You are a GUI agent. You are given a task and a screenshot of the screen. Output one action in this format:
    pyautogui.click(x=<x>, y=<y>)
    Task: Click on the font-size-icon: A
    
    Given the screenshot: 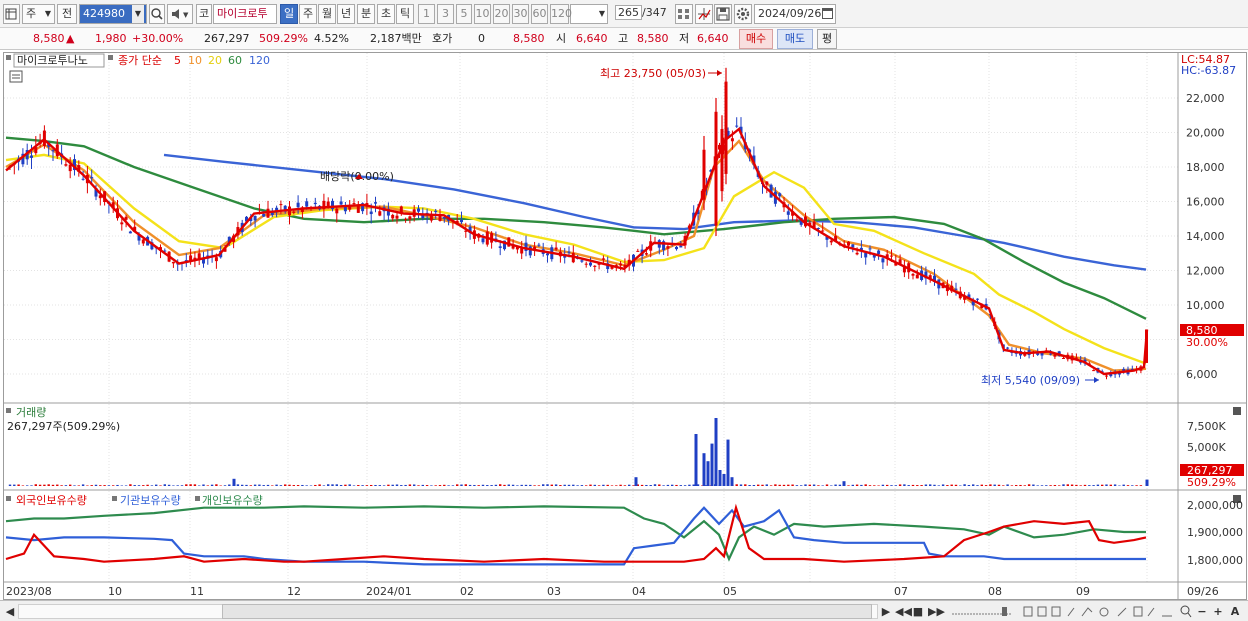 What is the action you would take?
    pyautogui.click(x=1235, y=611)
    